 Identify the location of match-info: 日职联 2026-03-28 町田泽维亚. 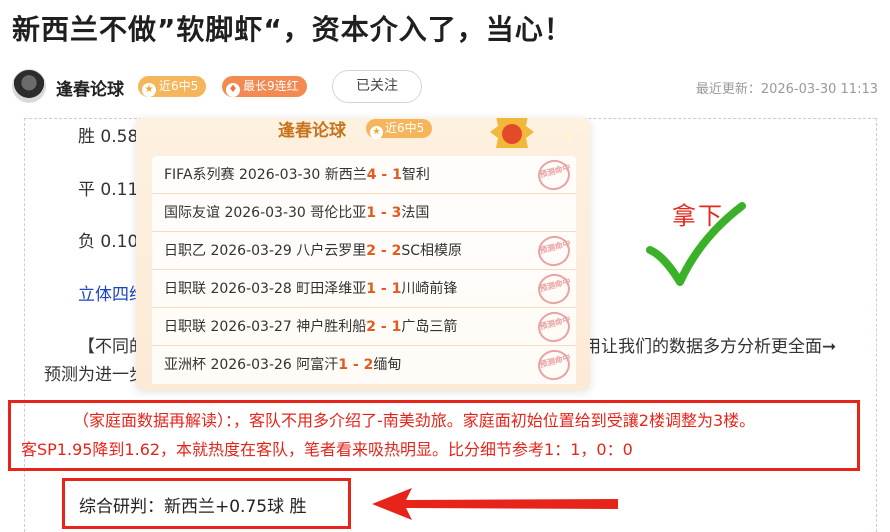
(265, 289).